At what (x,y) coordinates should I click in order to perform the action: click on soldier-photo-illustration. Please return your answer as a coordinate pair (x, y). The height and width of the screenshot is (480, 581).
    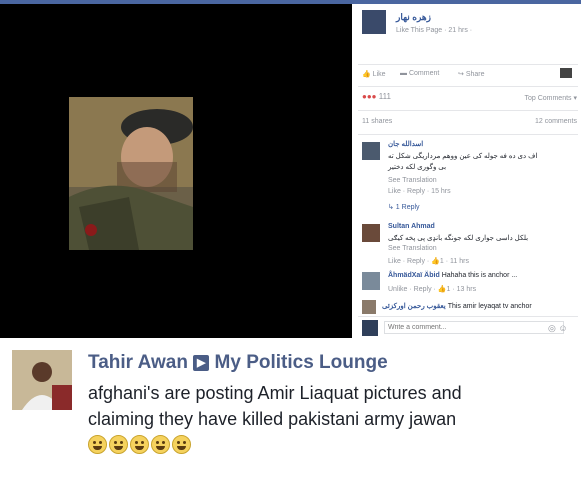
    Looking at the image, I should click on (131, 173).